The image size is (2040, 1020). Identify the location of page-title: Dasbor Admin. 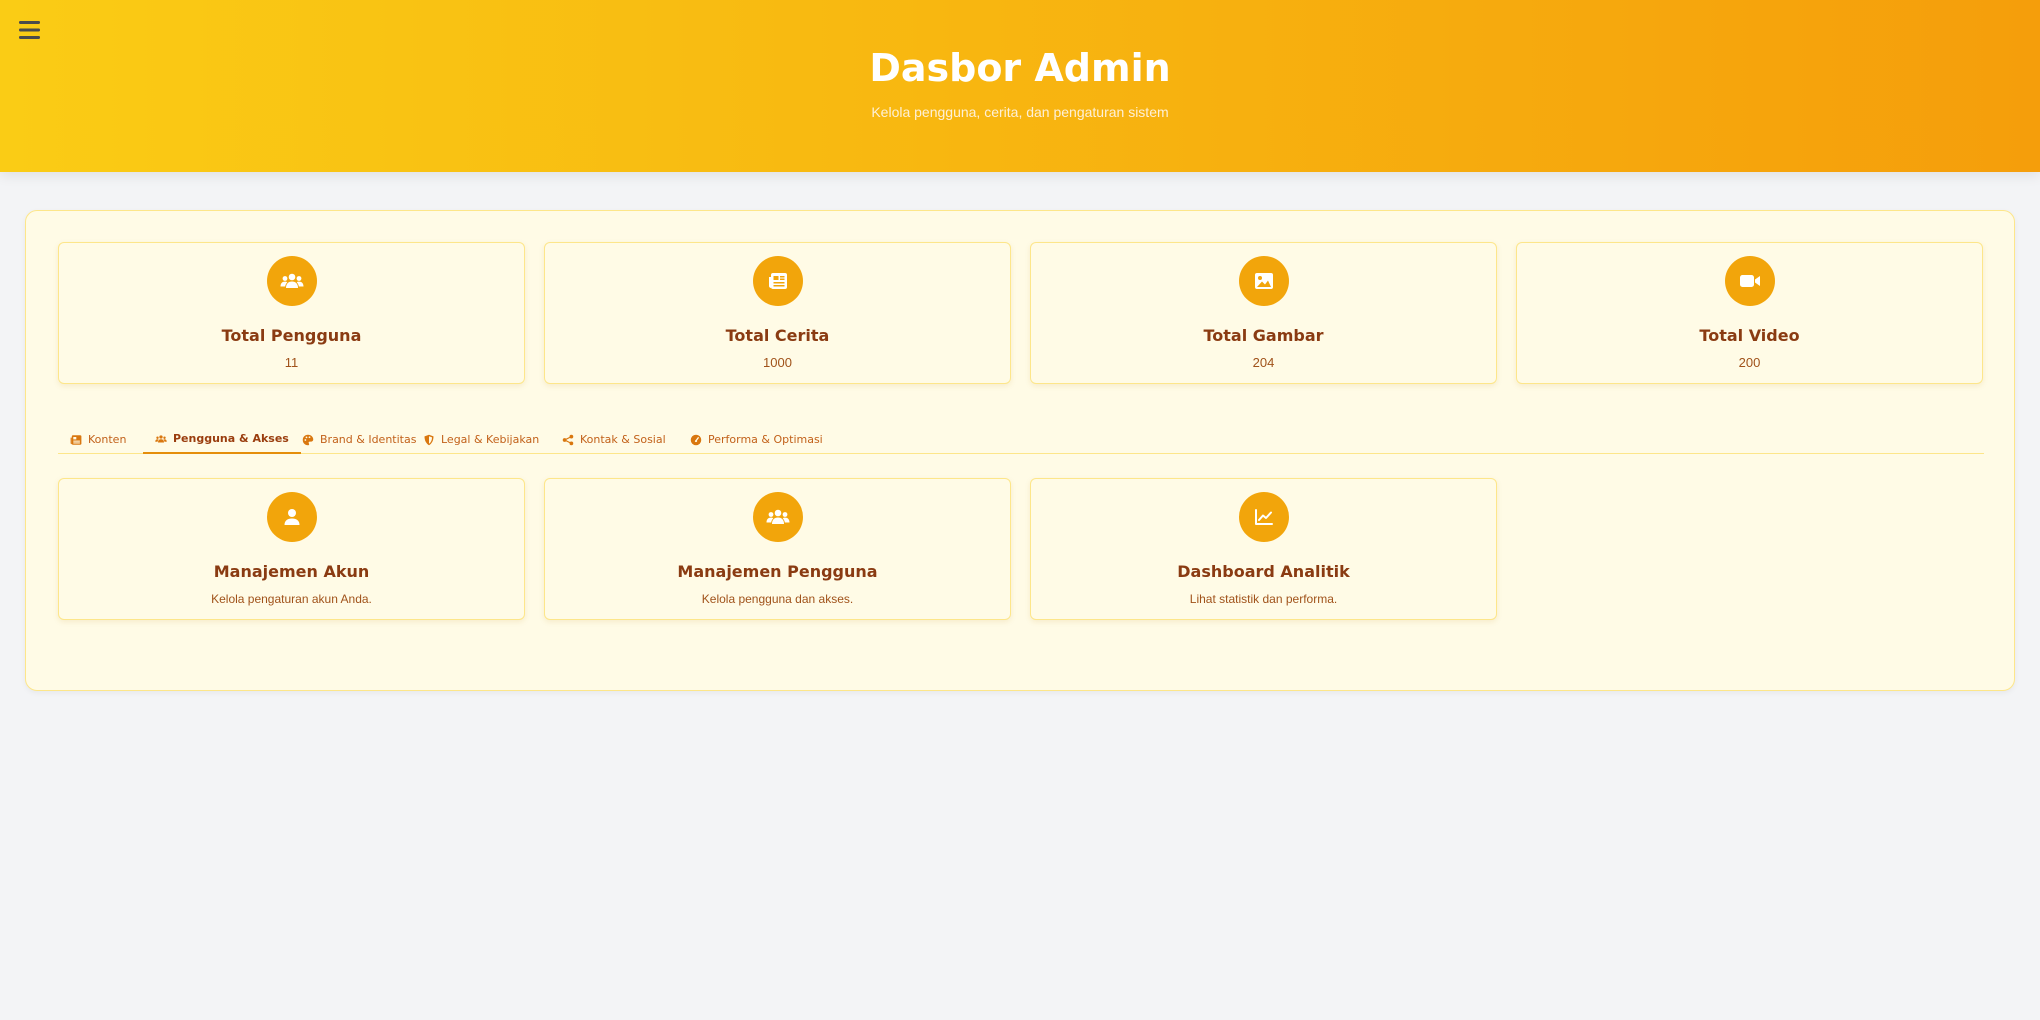
(1020, 68).